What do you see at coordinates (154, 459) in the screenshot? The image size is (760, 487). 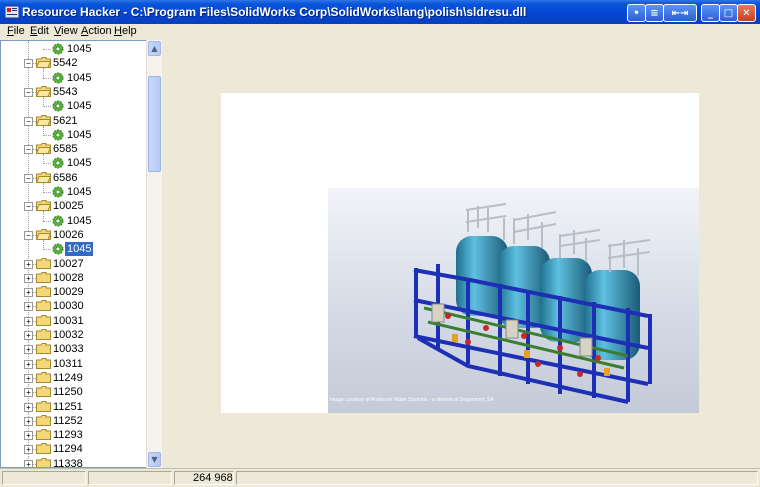 I see `scroll-down-button: ▼` at bounding box center [154, 459].